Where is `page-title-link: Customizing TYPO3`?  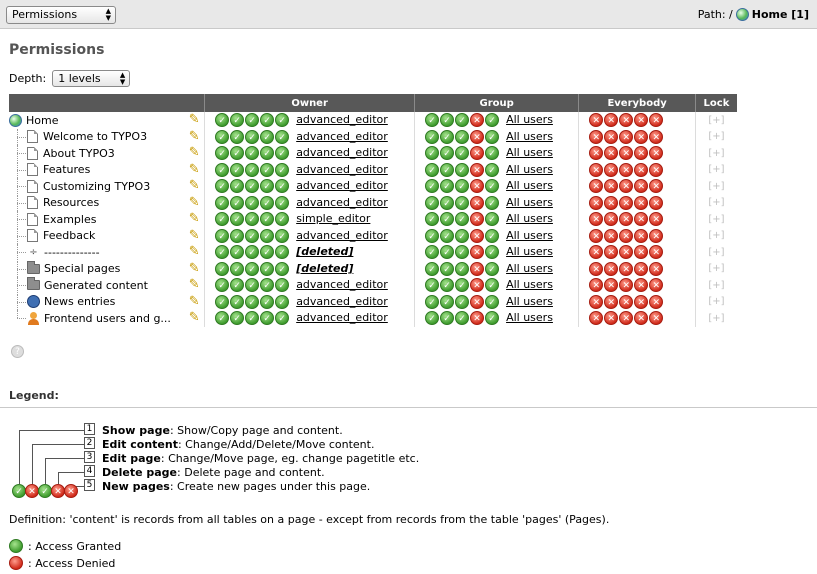
page-title-link: Customizing TYPO3 is located at coordinates (96, 186).